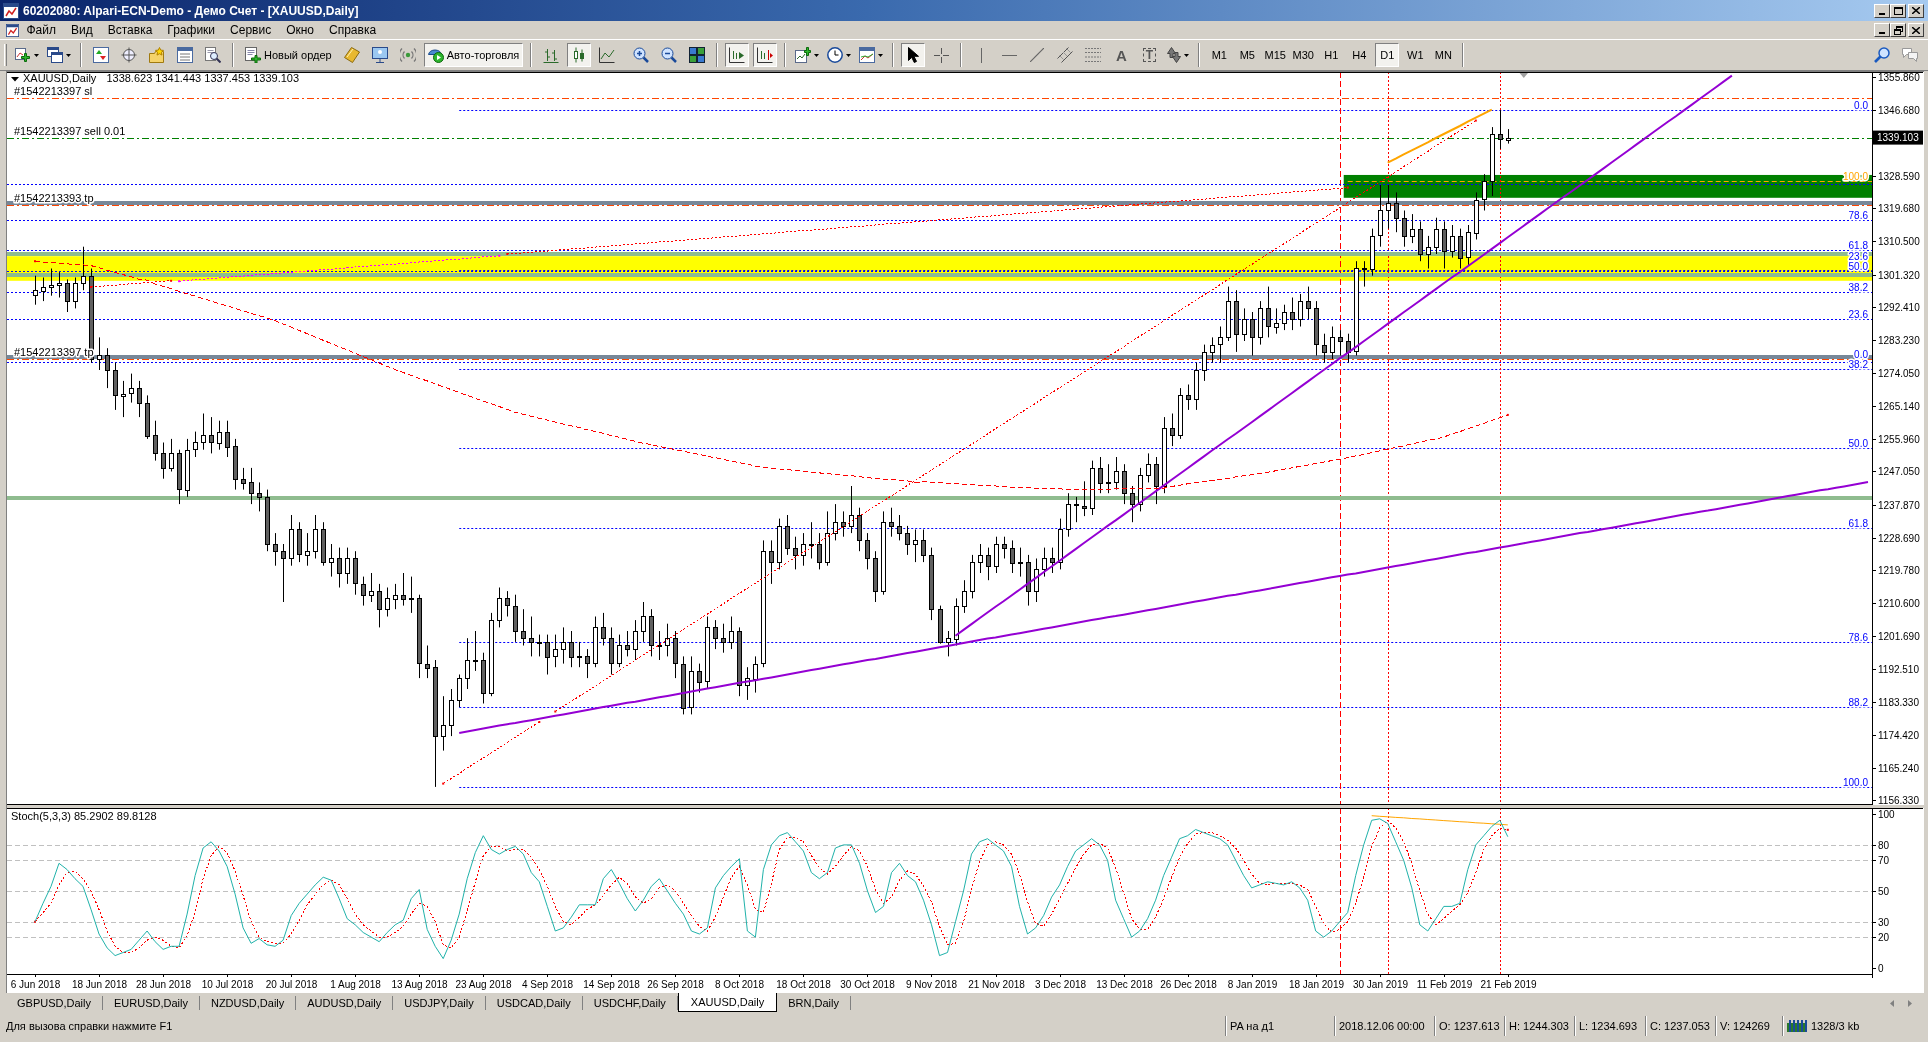  I want to click on price-label: 1183.330, so click(1895, 702).